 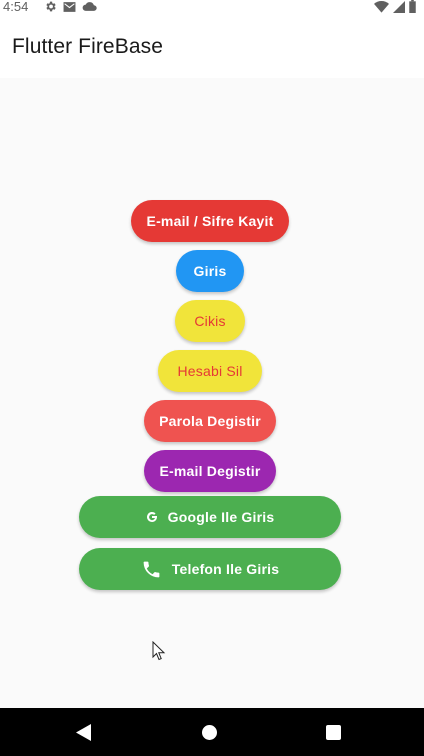 I want to click on app-bar: Flutter FireBase, so click(x=212, y=46).